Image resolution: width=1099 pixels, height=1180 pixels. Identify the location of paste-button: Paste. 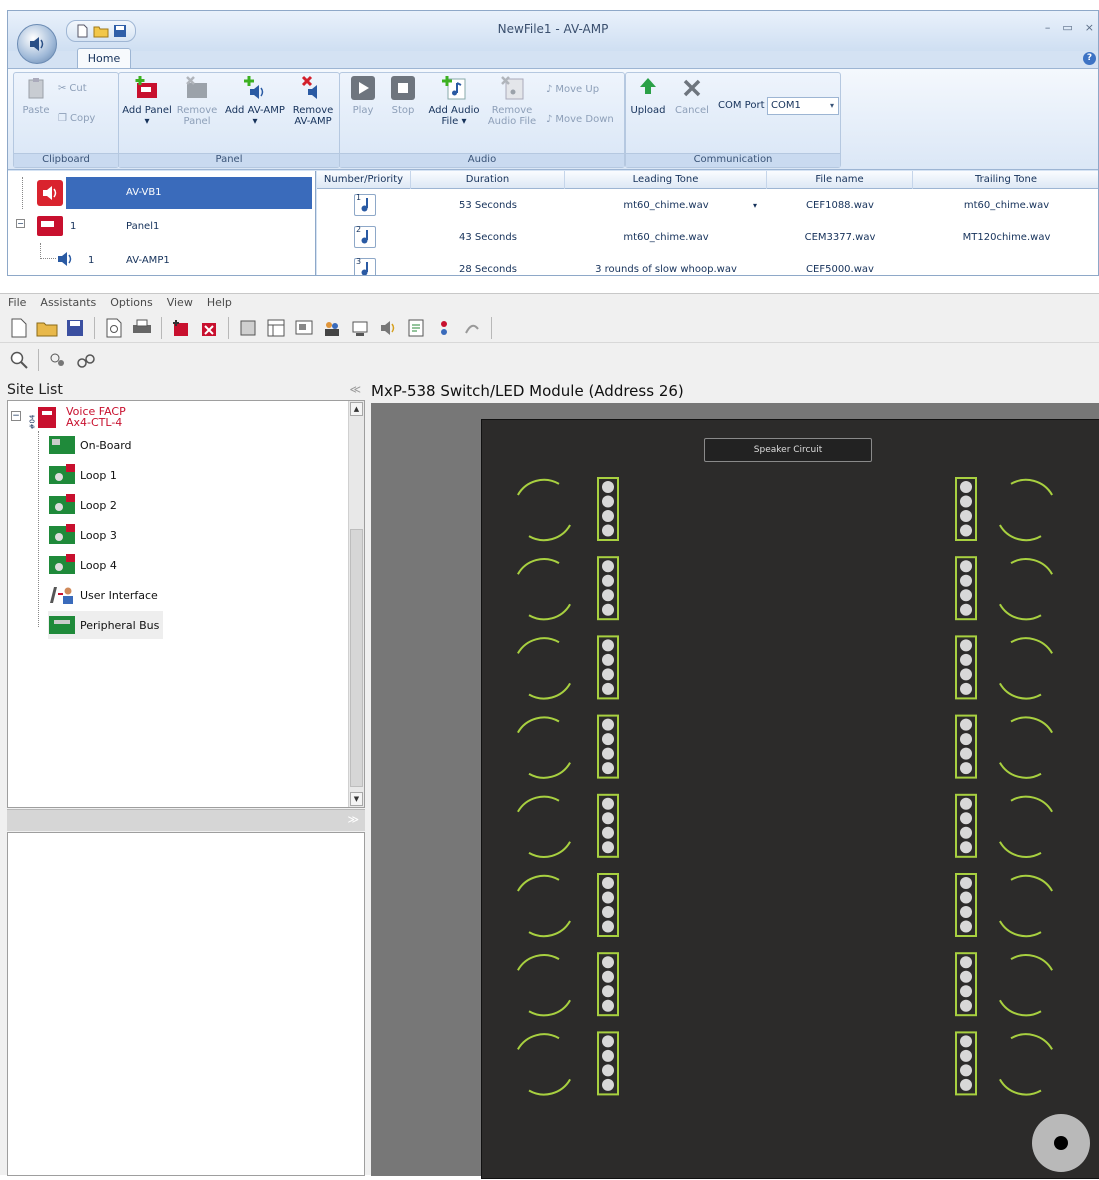
(36, 95).